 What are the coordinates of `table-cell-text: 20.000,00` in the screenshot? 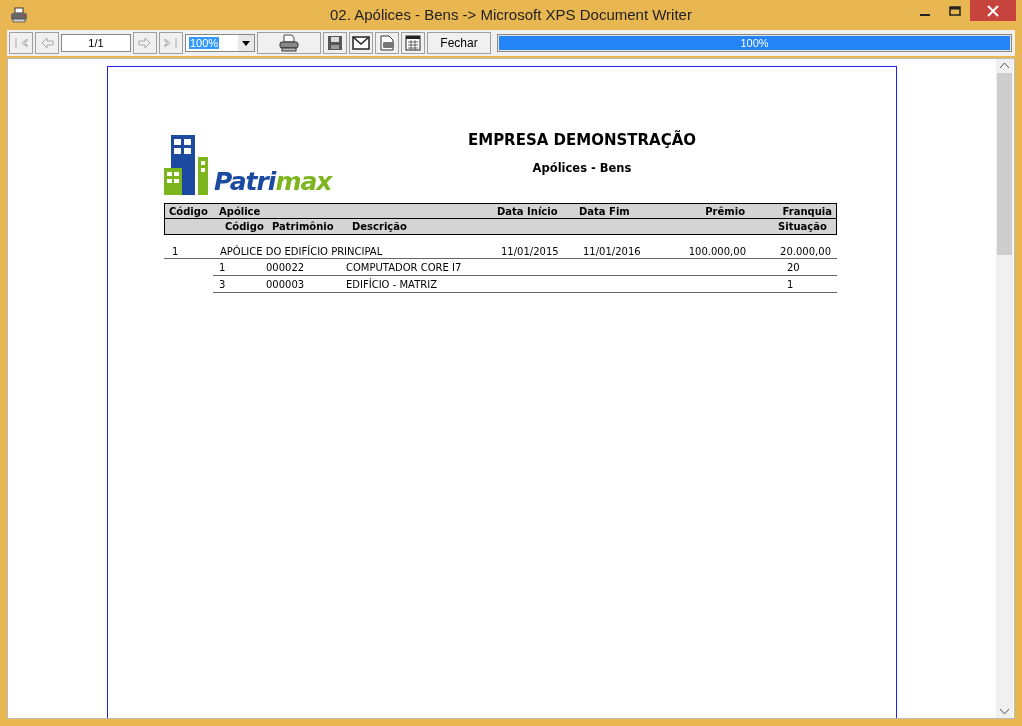 It's located at (805, 251).